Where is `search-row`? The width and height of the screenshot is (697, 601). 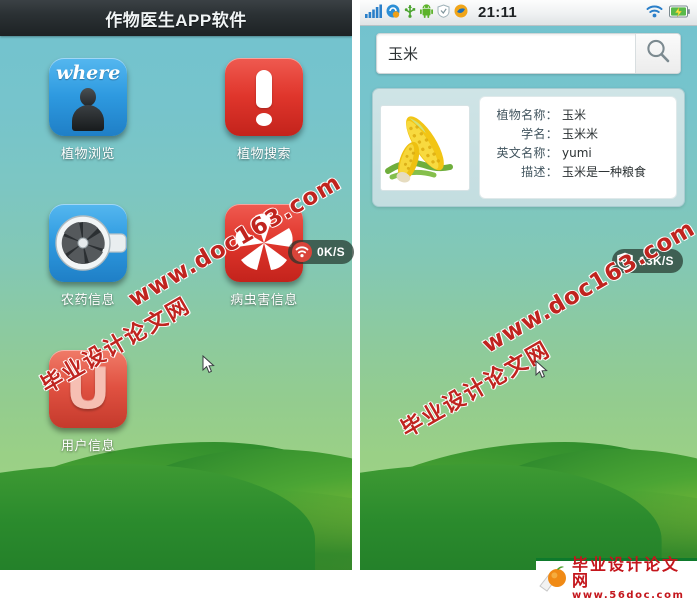
search-row is located at coordinates (528, 53).